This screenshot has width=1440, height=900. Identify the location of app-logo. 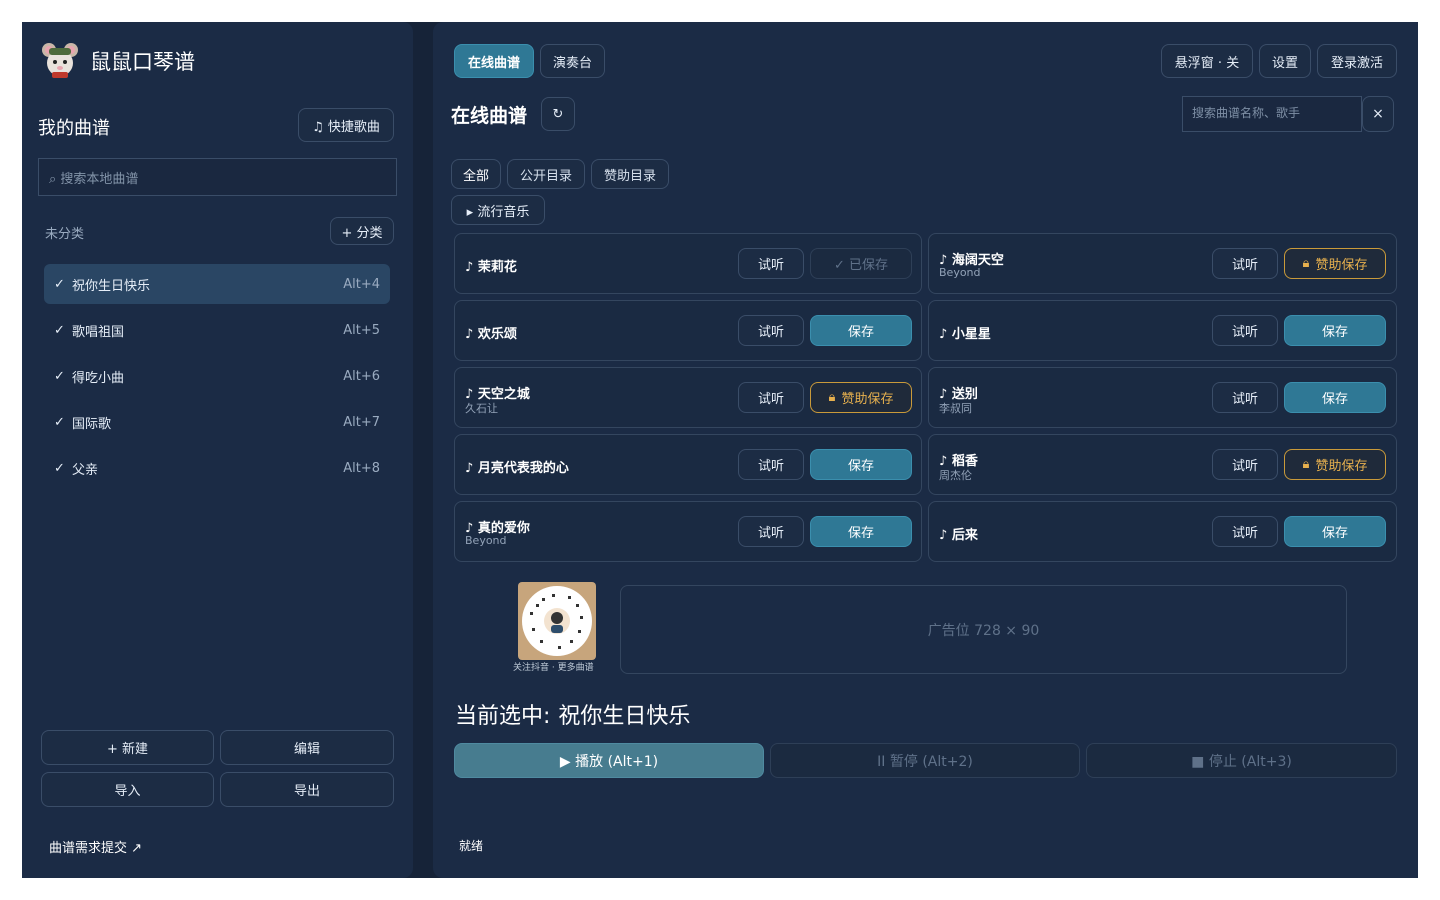
(60, 60).